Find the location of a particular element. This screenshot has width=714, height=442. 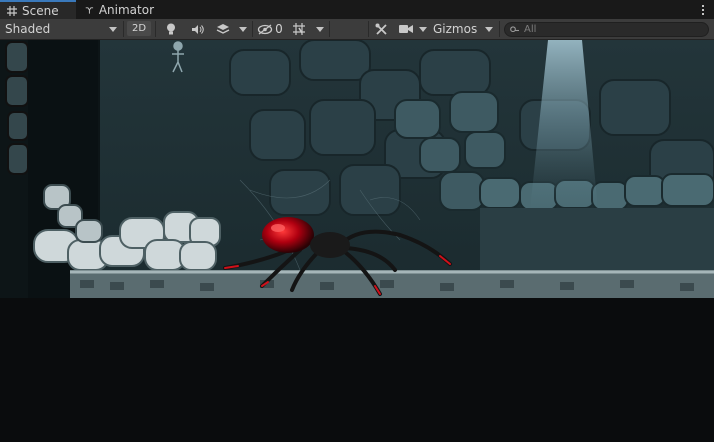

tab-scene: Scene is located at coordinates (38, 9).